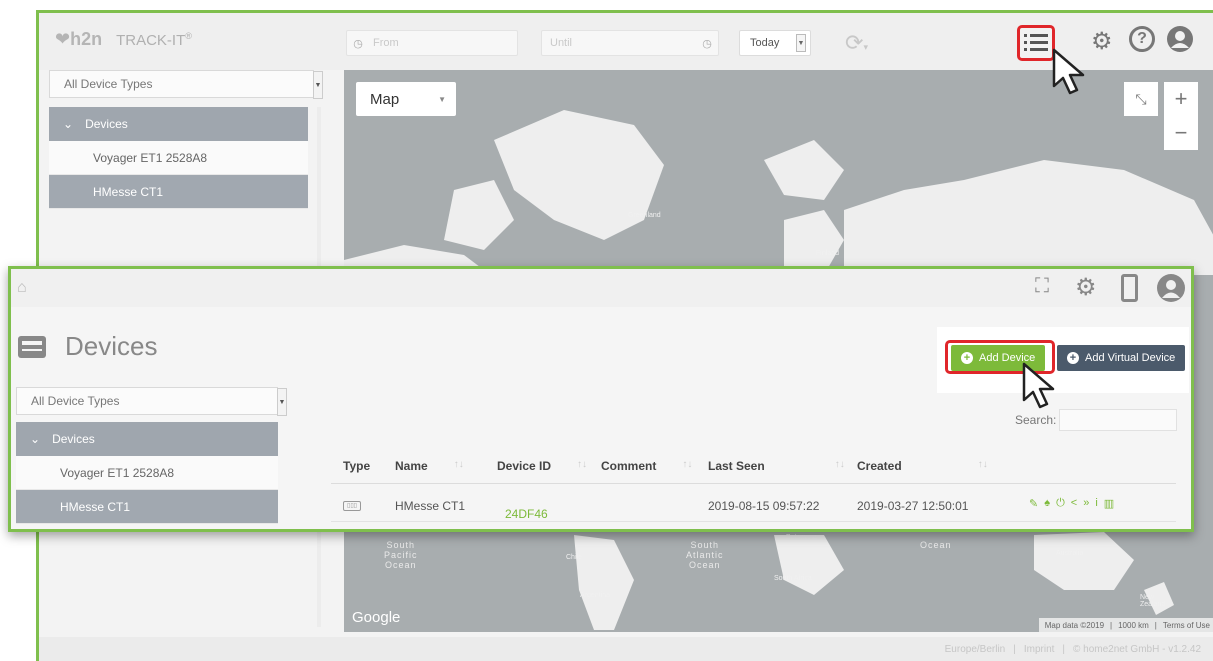  I want to click on device-name-cell: HMesse CT1, so click(430, 506).